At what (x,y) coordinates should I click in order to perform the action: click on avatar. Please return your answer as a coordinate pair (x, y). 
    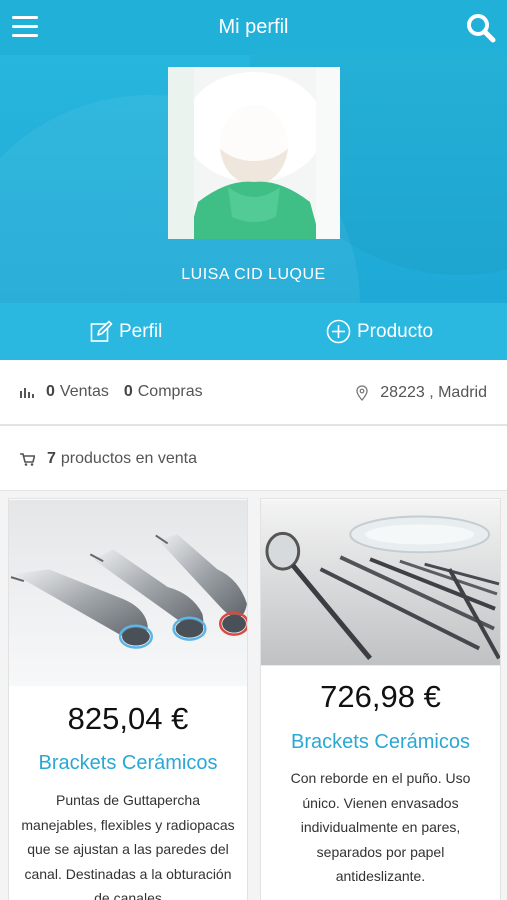
    Looking at the image, I should click on (254, 153).